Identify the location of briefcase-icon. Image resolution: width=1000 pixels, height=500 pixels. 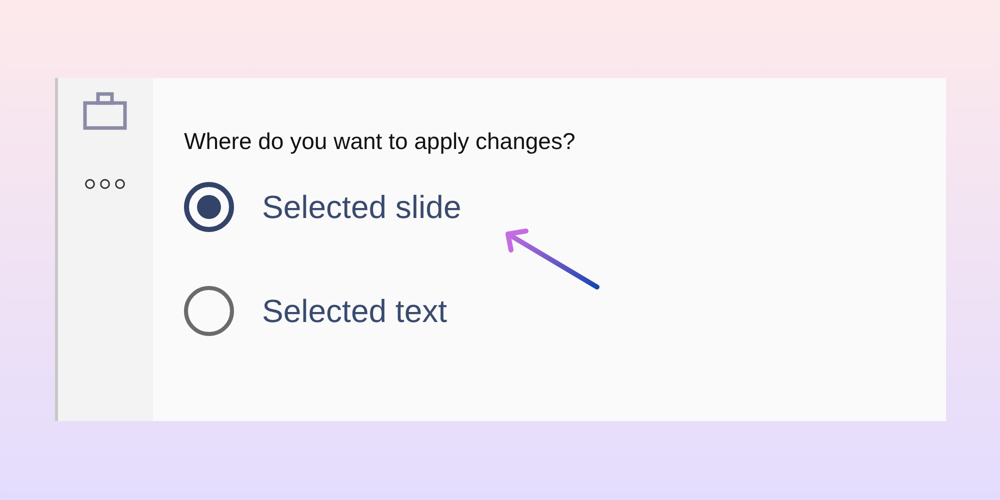
(104, 111).